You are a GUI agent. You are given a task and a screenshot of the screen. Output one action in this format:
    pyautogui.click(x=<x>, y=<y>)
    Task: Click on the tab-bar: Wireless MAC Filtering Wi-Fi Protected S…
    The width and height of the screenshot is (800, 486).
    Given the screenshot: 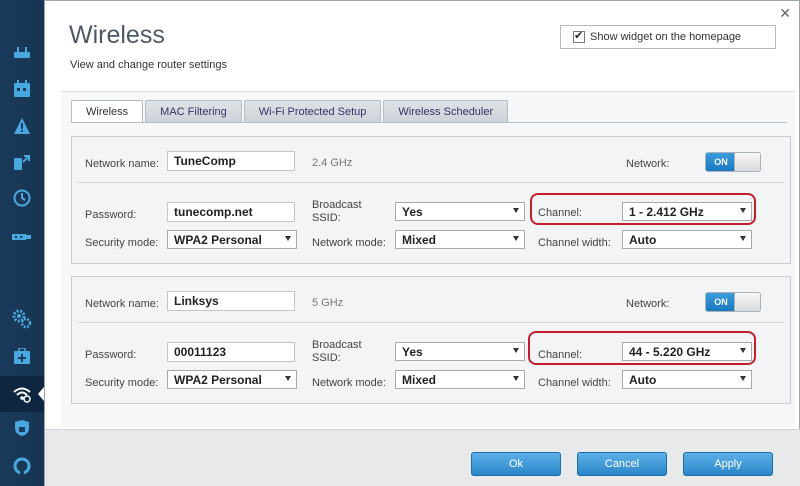 What is the action you would take?
    pyautogui.click(x=290, y=111)
    